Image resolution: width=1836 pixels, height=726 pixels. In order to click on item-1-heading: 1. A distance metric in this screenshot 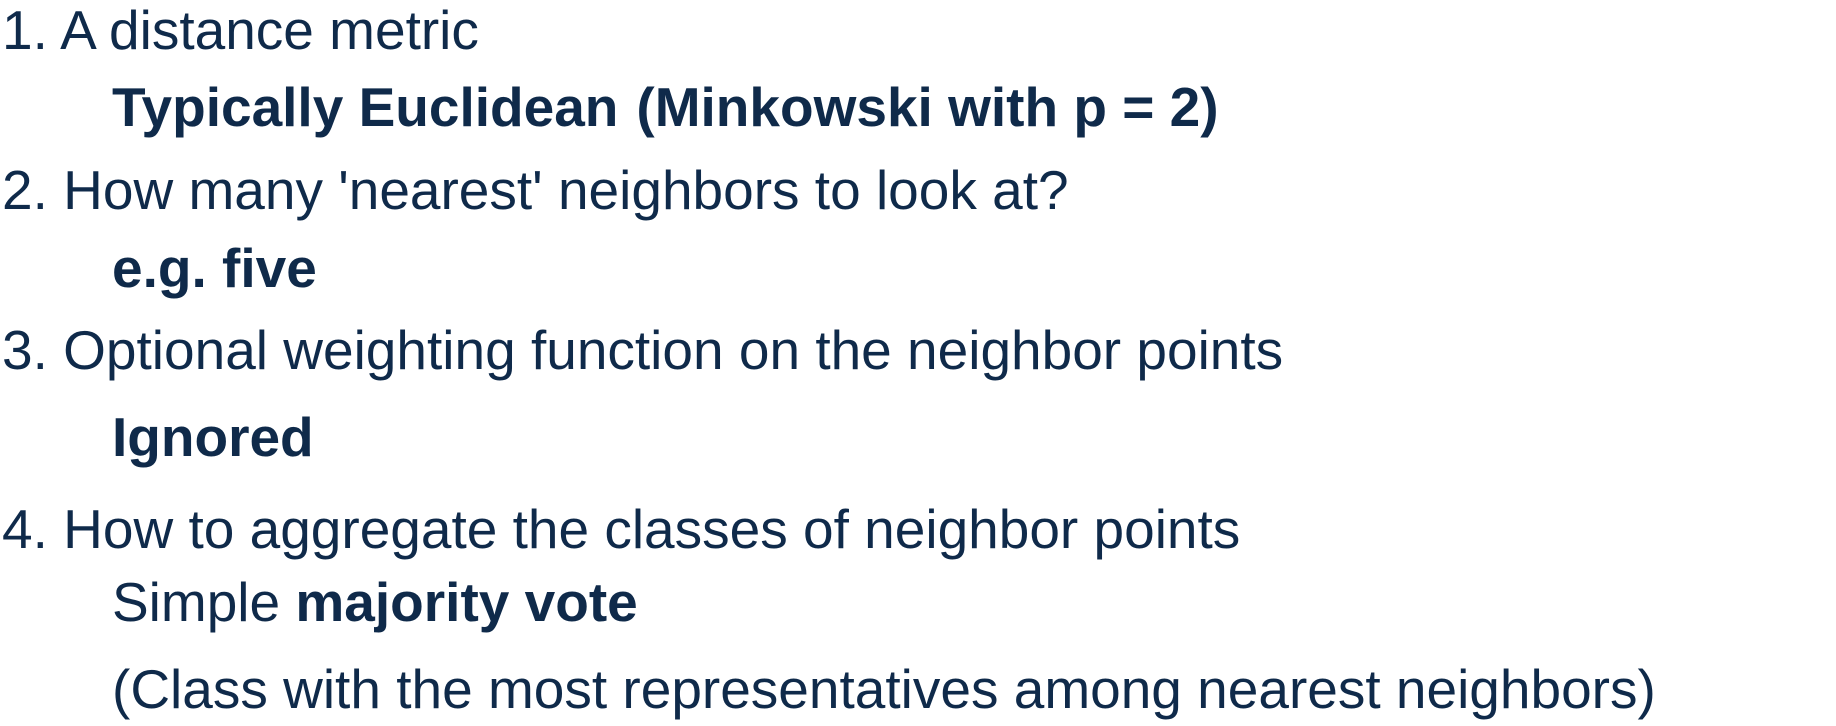, I will do `click(240, 30)`.